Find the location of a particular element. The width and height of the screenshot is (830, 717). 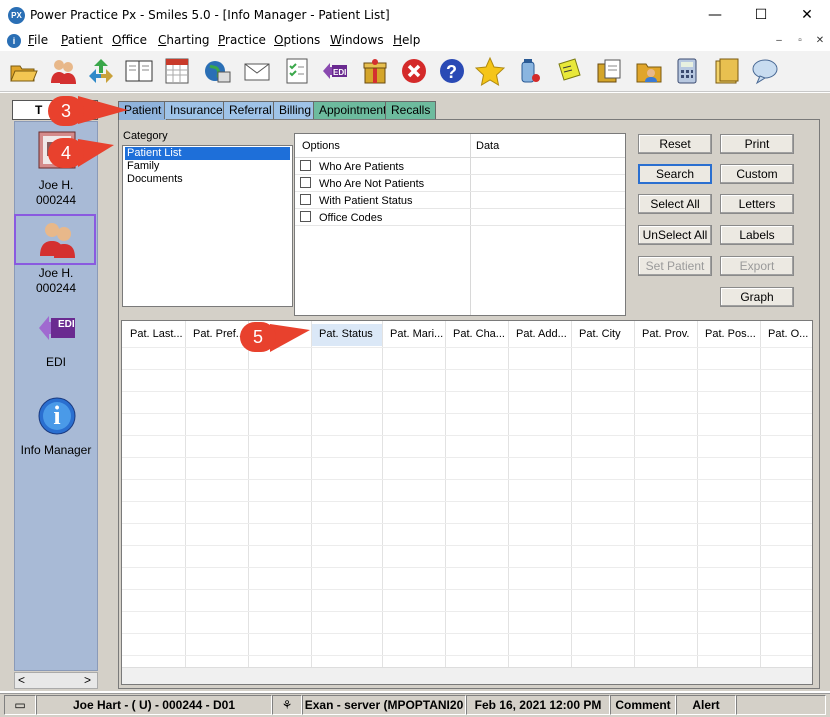

sidebar-item-joe-name: Joe H. is located at coordinates (56, 185).